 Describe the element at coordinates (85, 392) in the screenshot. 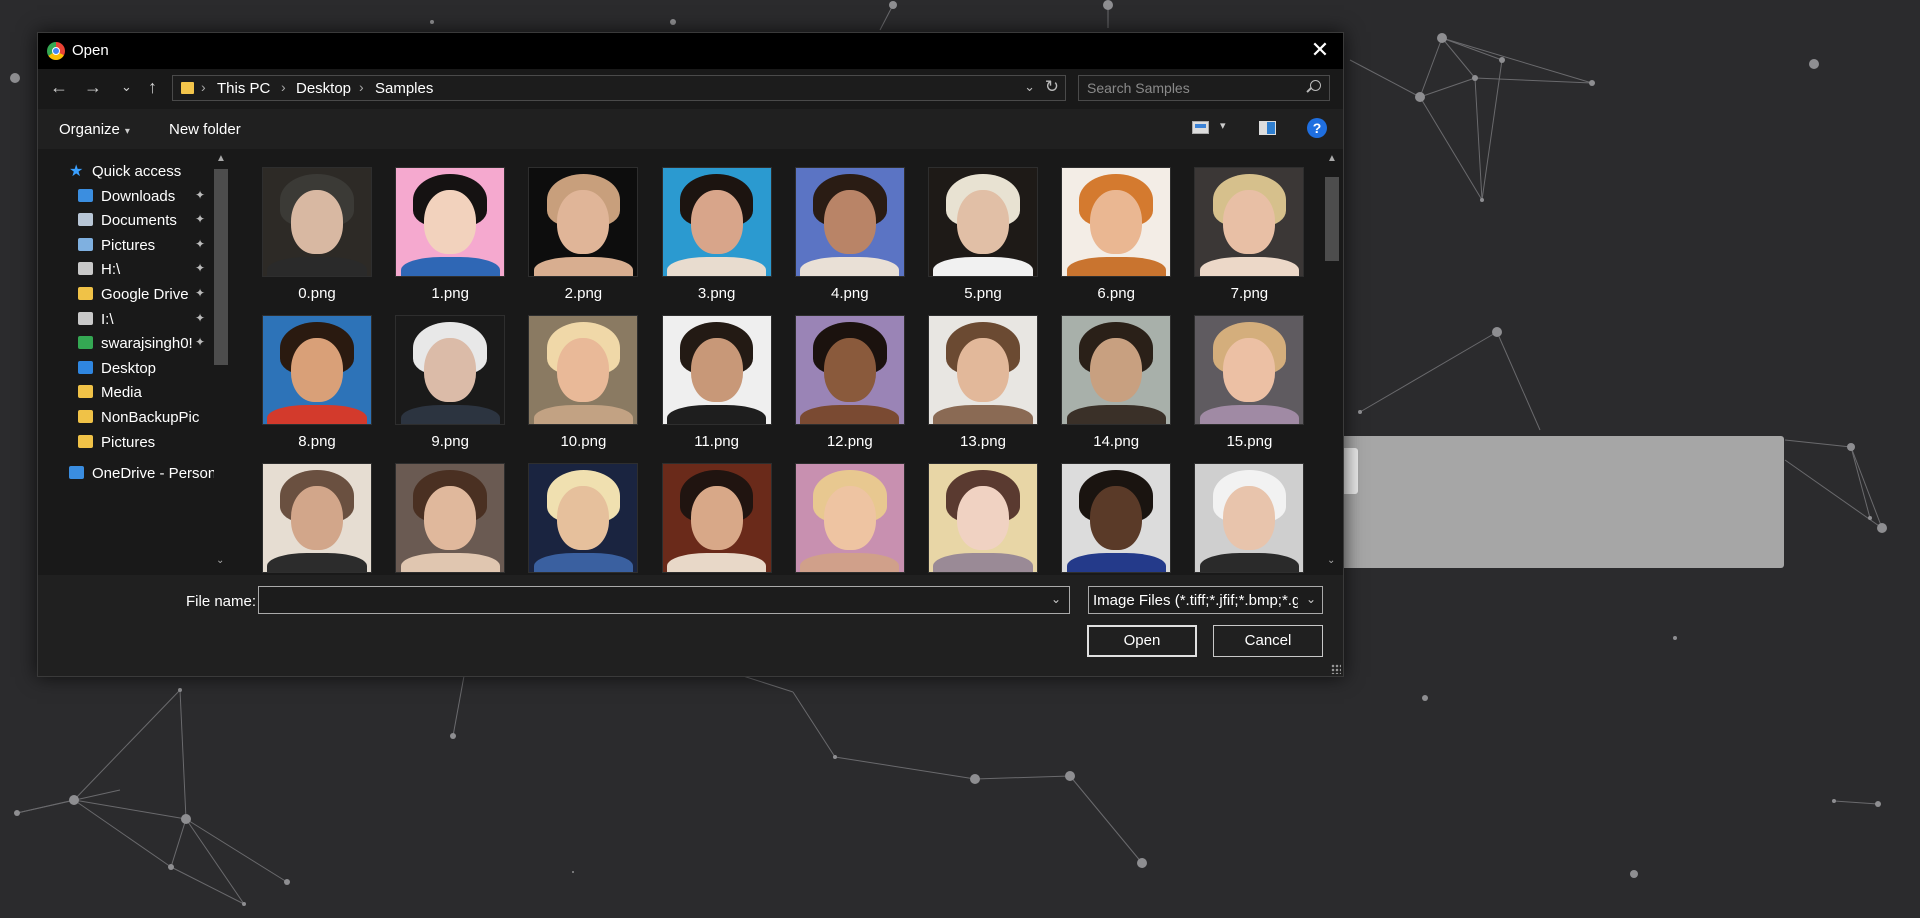

I see `folder-icon` at that location.